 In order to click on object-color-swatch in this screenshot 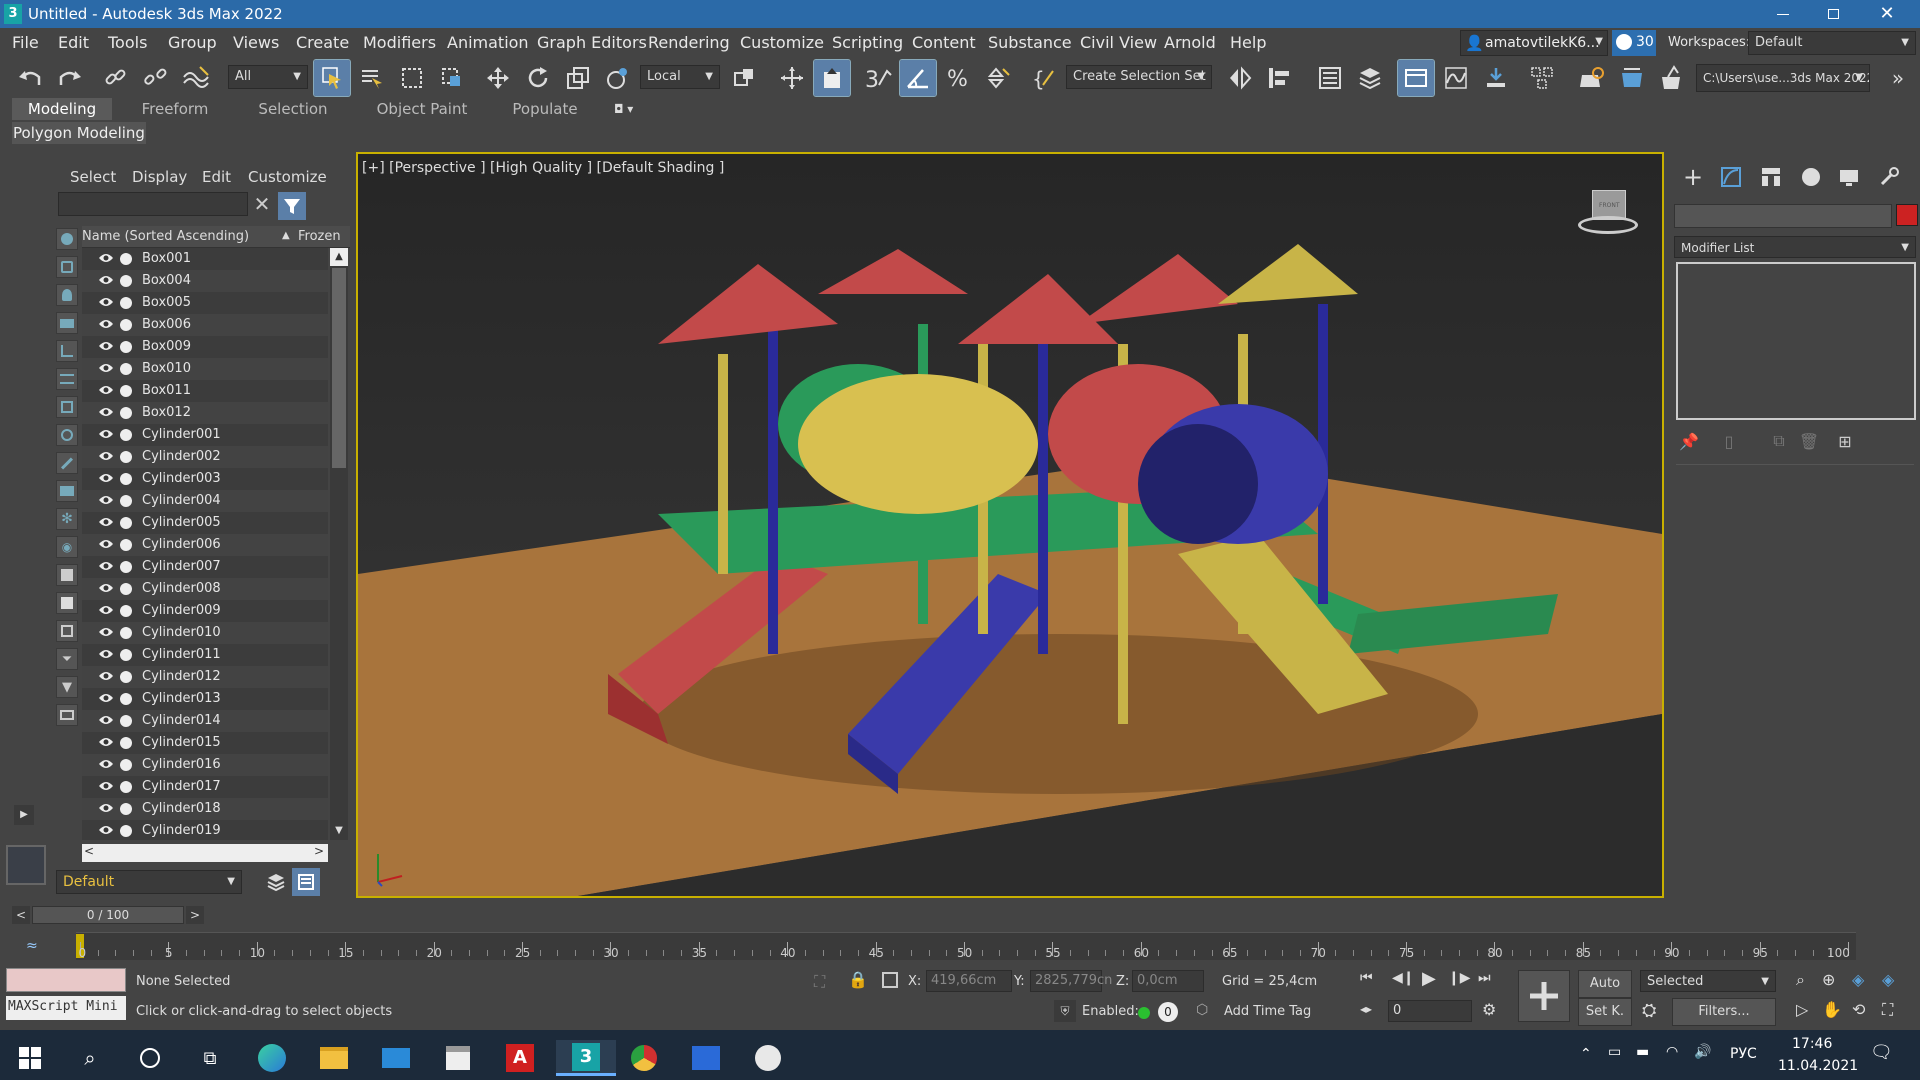, I will do `click(1907, 215)`.